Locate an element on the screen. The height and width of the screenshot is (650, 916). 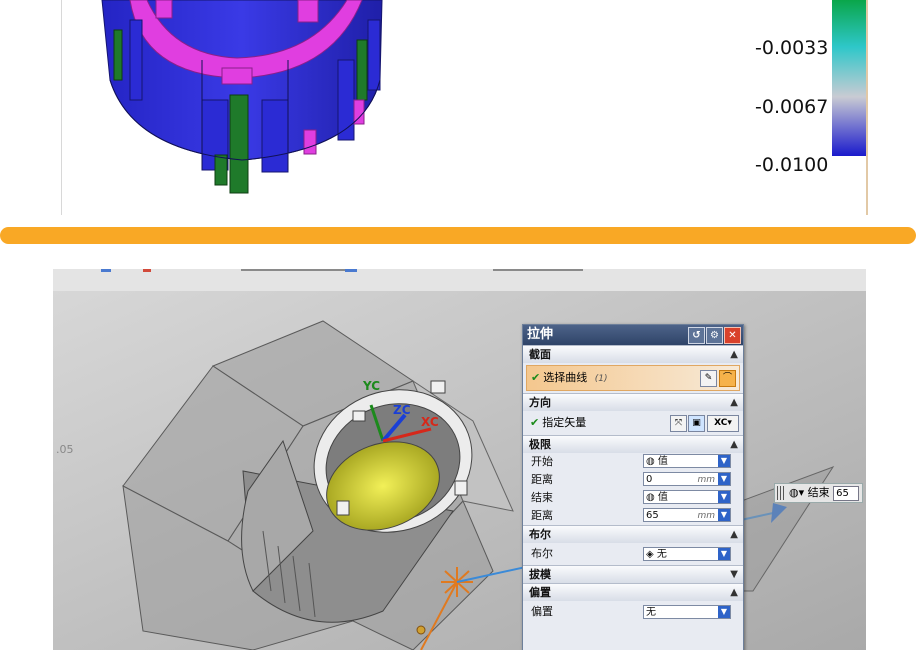
section-label: 截面 is located at coordinates (540, 354).